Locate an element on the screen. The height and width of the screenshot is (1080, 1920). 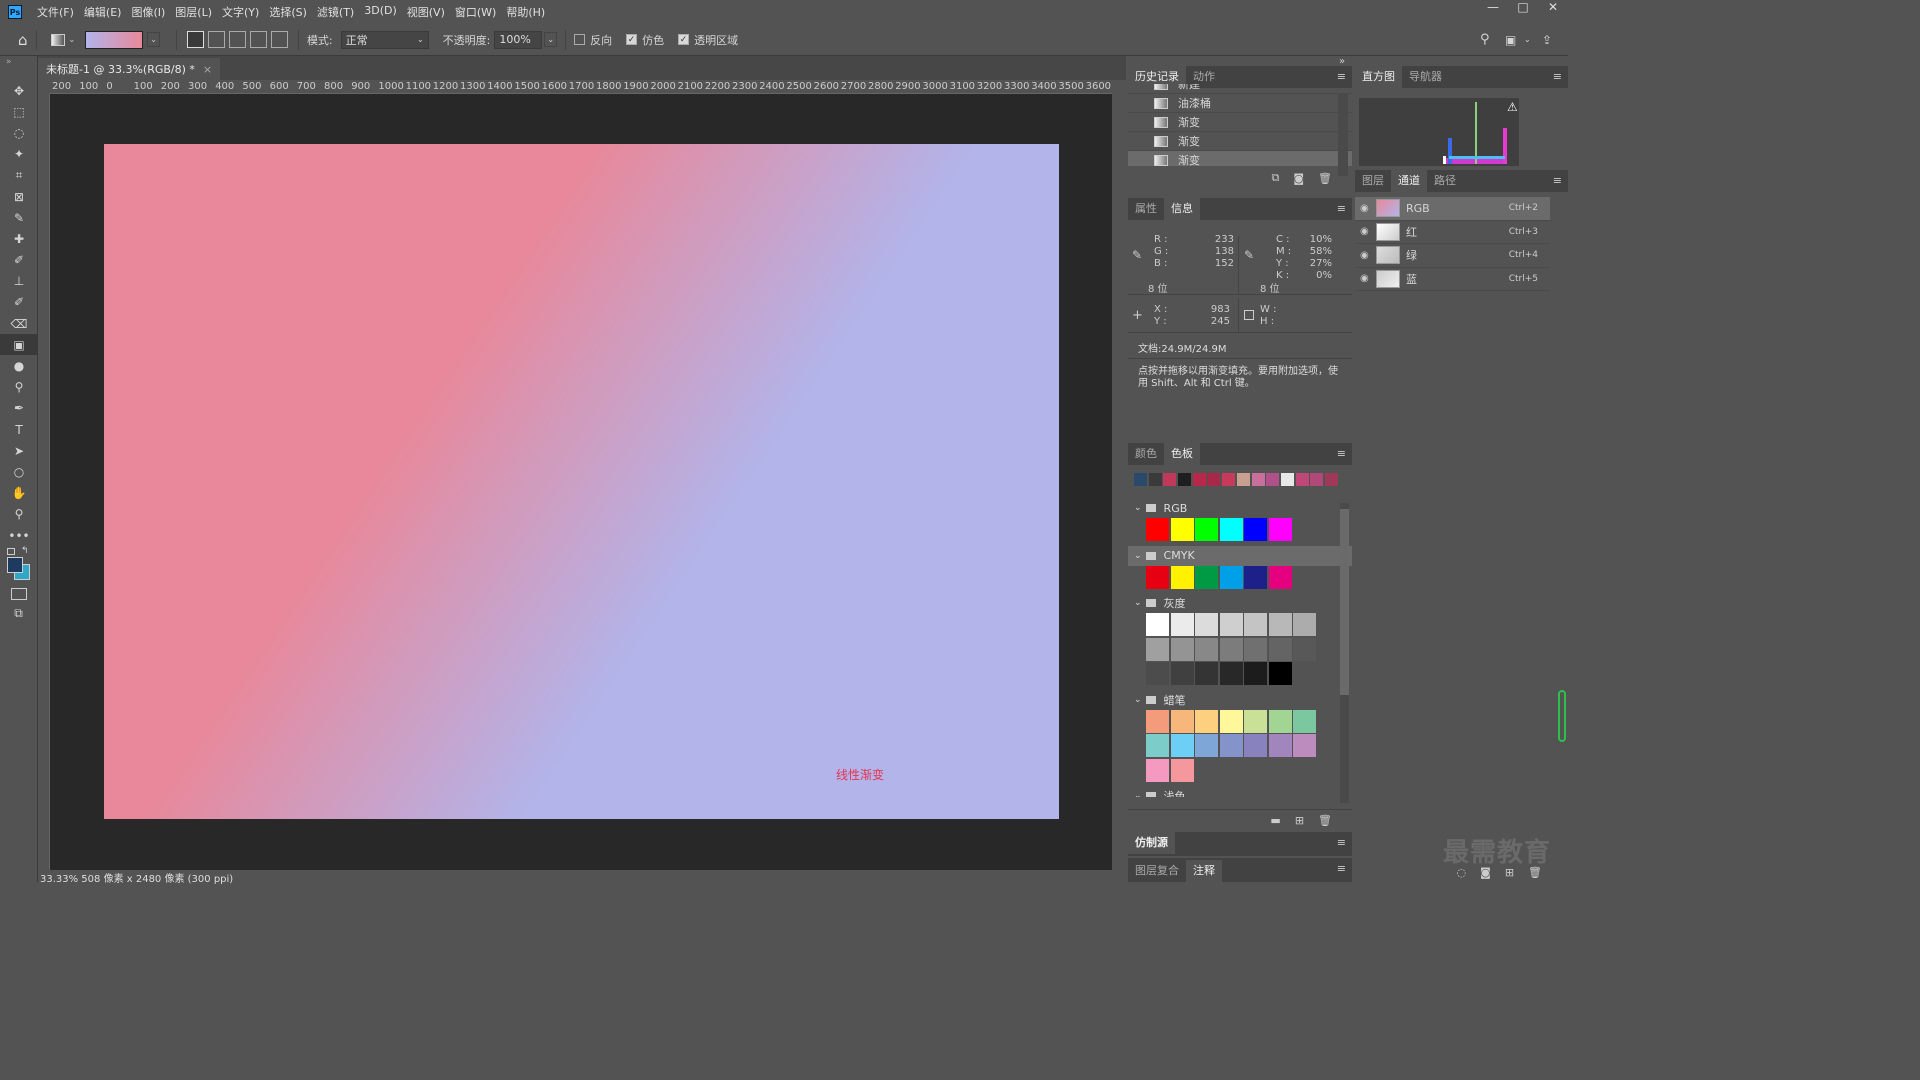
histogram-warning-icon: ⚠ is located at coordinates (1512, 107).